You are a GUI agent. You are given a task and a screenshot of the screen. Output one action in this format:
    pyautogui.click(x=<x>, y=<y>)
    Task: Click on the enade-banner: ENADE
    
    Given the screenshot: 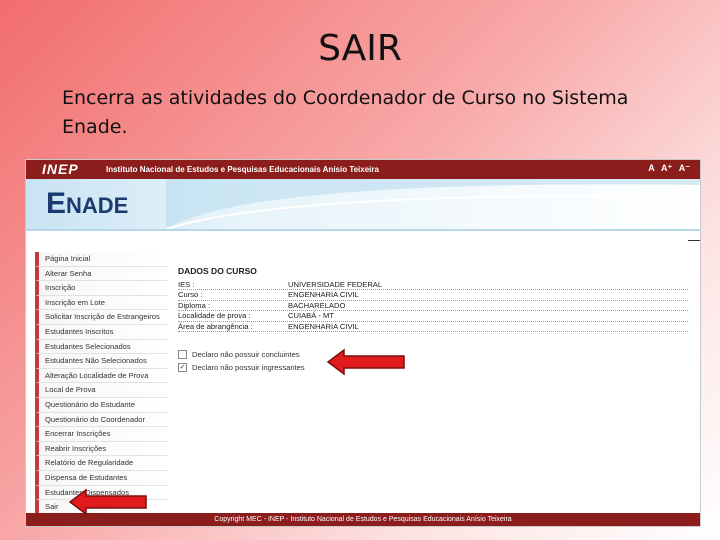 What is the action you would take?
    pyautogui.click(x=363, y=205)
    